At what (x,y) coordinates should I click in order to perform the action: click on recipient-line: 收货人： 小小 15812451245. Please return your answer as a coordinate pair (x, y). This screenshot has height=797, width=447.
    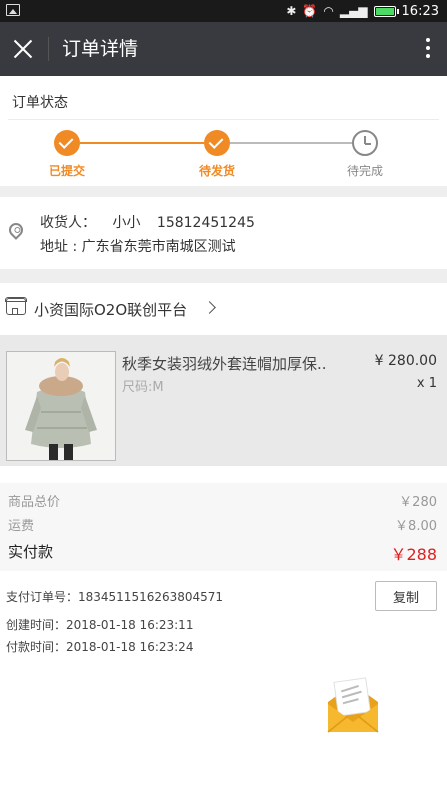
    Looking at the image, I should click on (153, 222).